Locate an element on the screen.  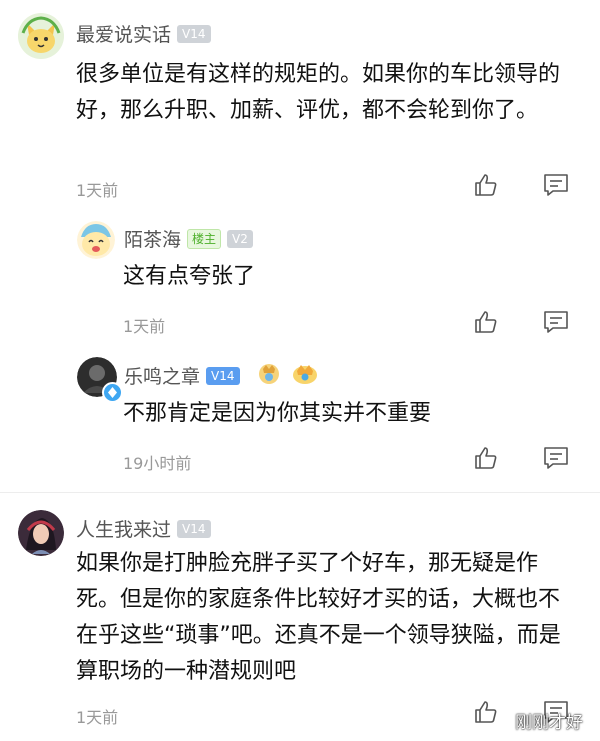
reply-username: 乐鸣之章 V14 is located at coordinates (182, 375).